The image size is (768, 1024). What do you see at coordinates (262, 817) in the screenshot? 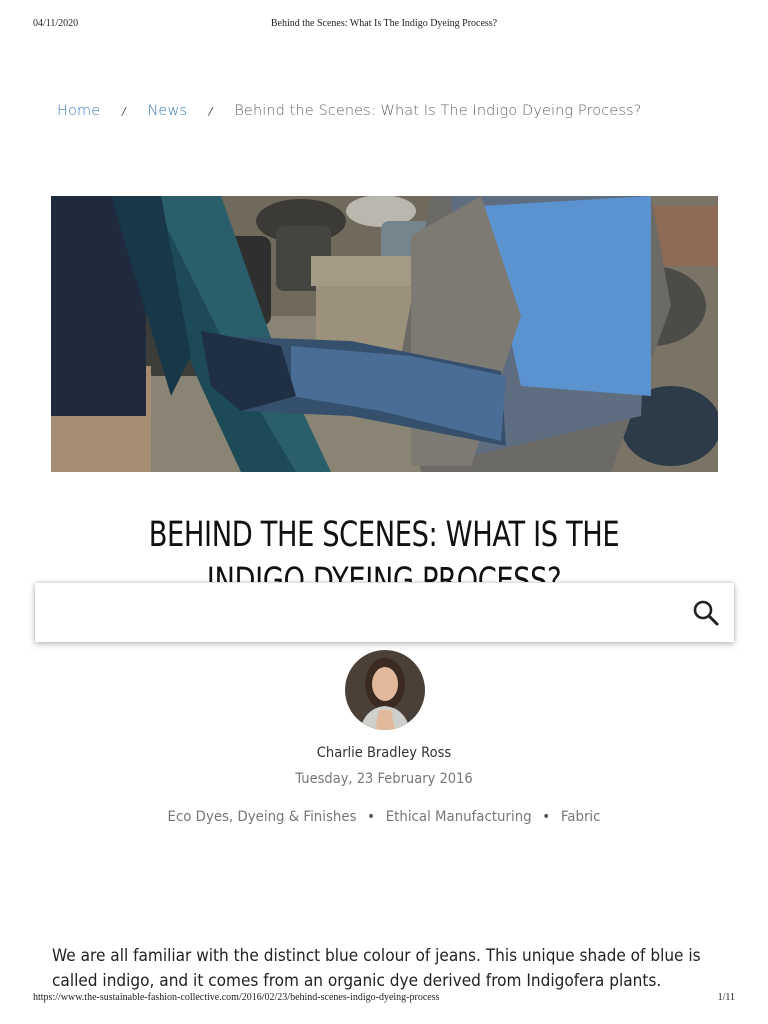
I see `category-link-eco-dyes: Eco Dyes, Dyeing & Finishes` at bounding box center [262, 817].